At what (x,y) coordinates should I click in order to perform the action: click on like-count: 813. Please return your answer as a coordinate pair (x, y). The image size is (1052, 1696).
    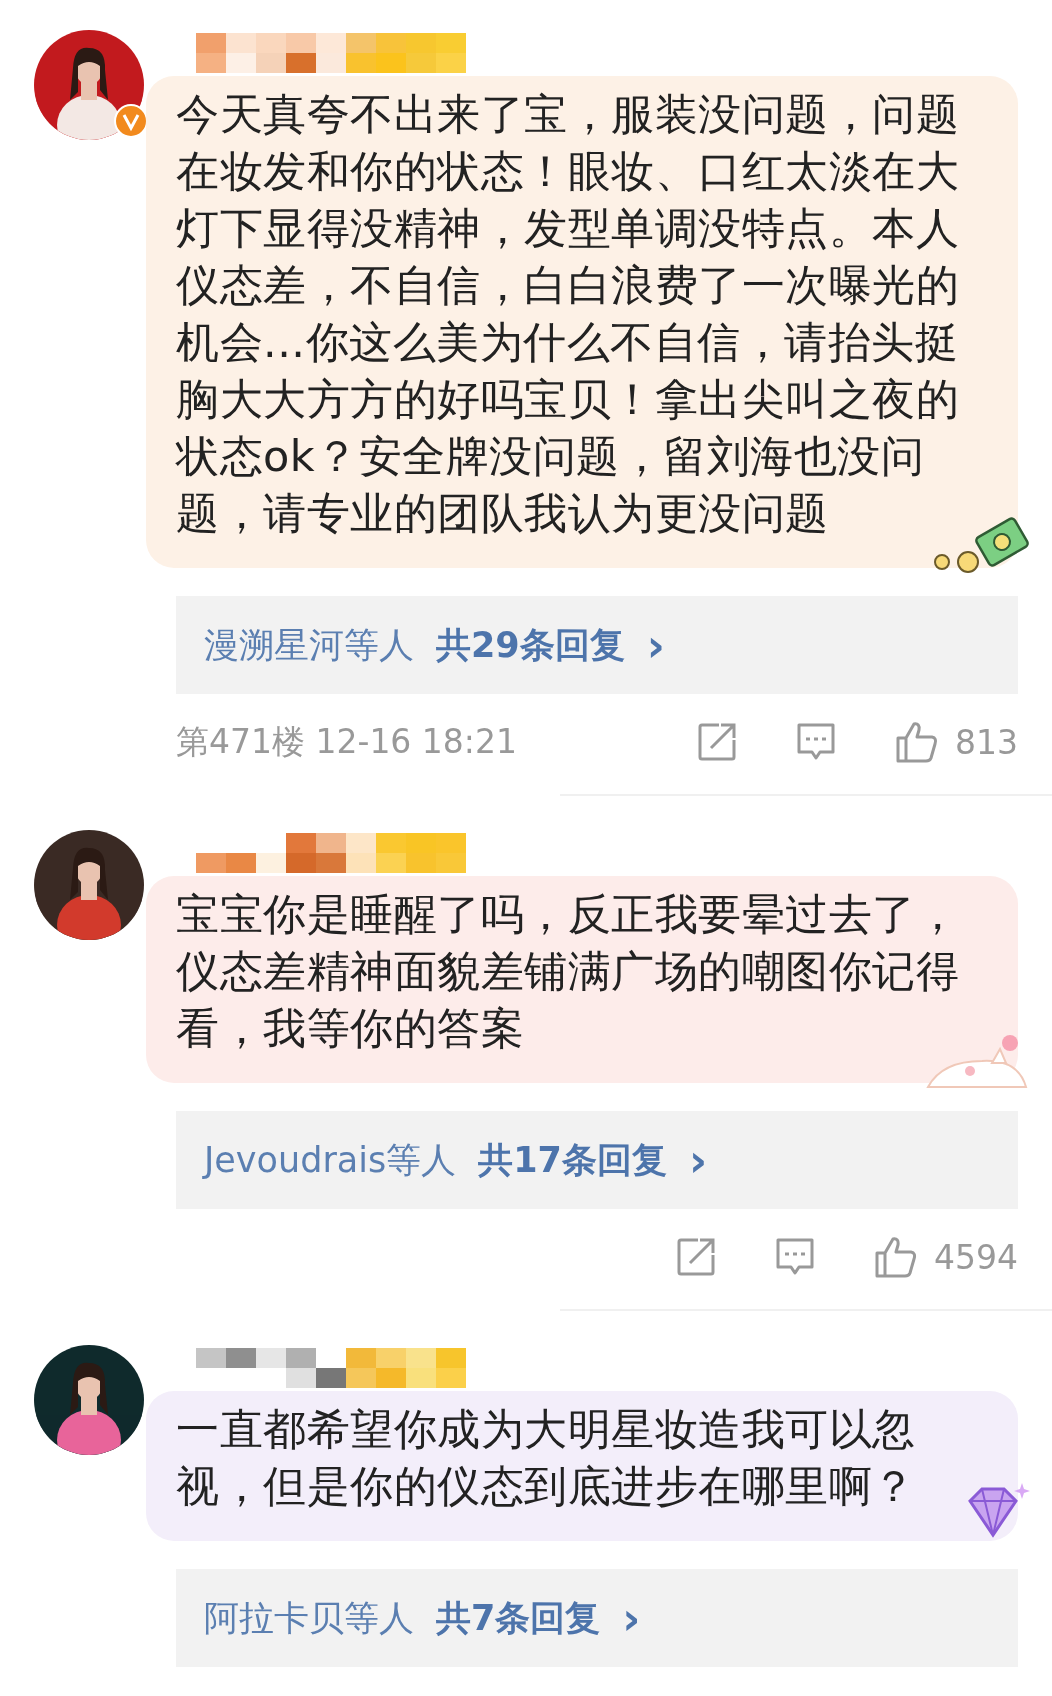
    Looking at the image, I should click on (986, 742).